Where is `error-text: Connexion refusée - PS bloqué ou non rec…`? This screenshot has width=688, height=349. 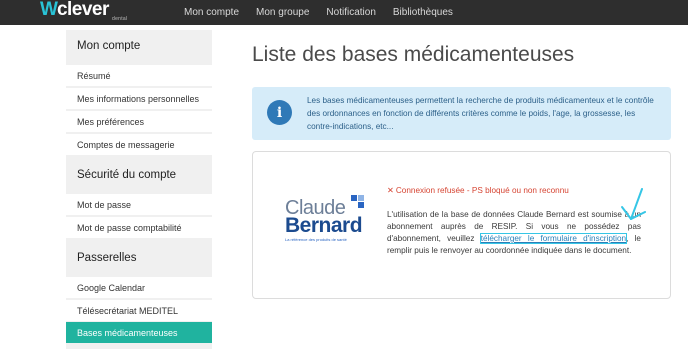 error-text: Connexion refusée - PS bloqué ou non rec… is located at coordinates (482, 190).